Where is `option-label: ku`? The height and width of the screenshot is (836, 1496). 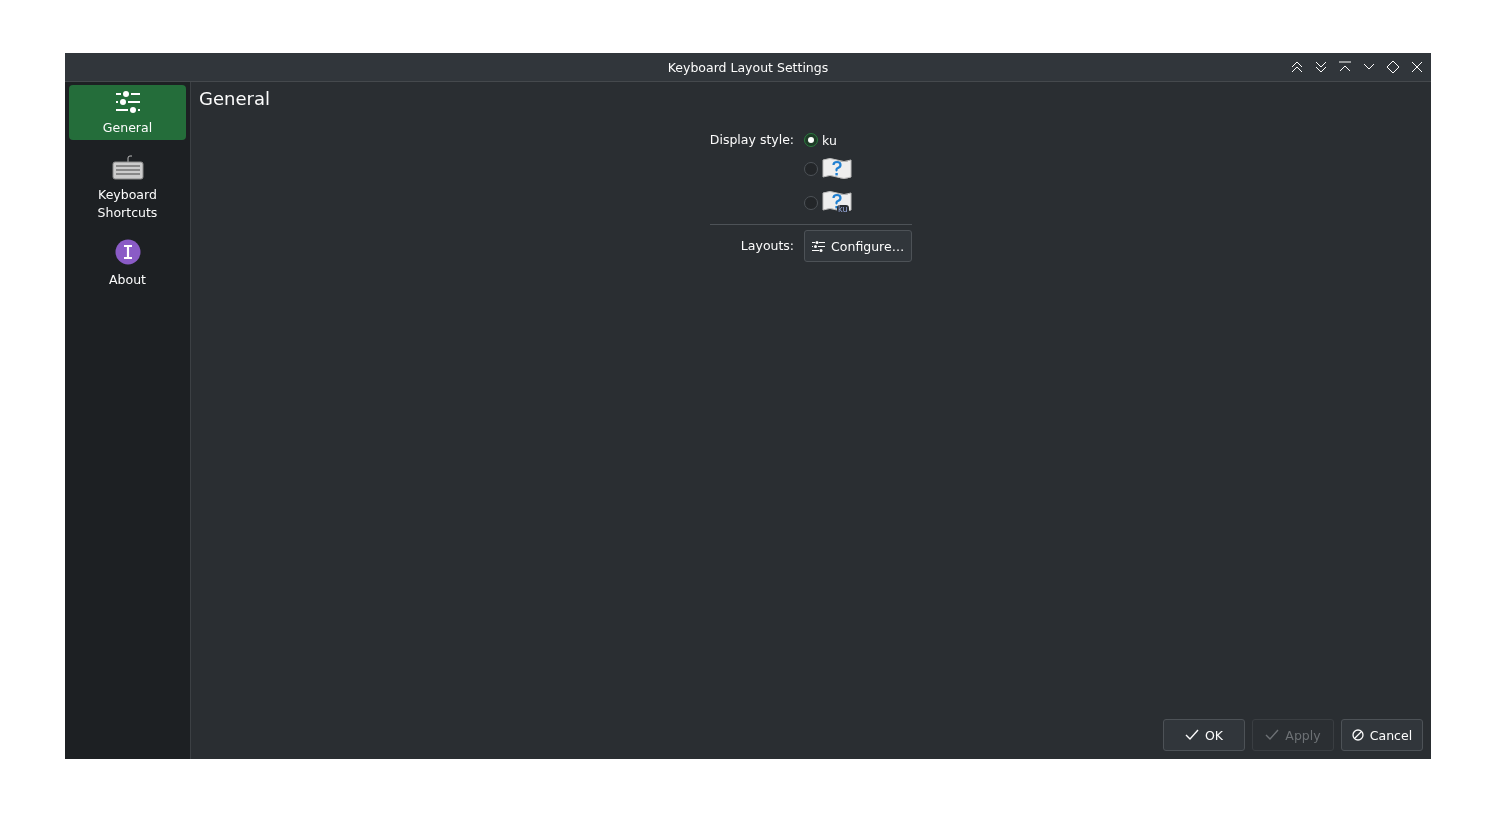 option-label: ku is located at coordinates (829, 140).